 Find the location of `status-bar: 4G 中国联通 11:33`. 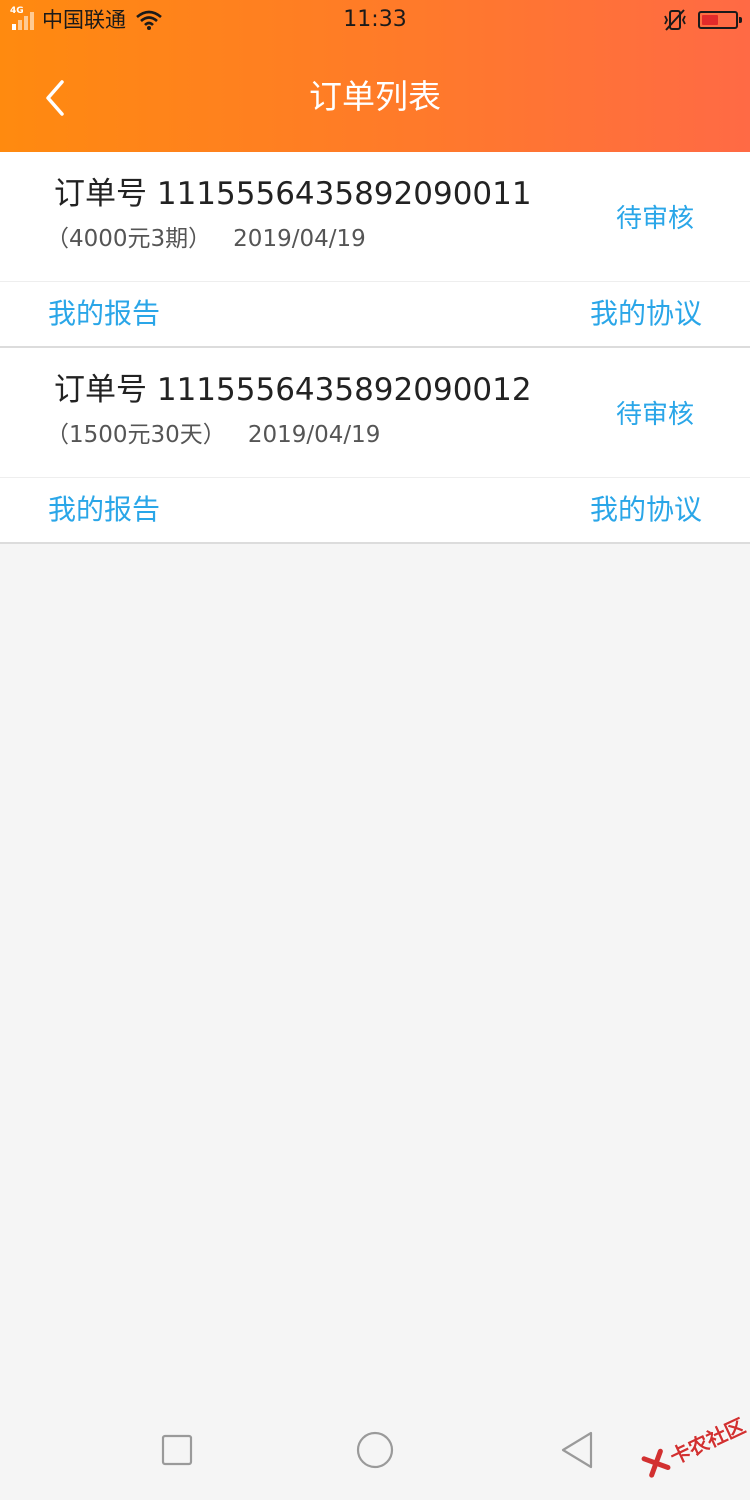

status-bar: 4G 中国联通 11:33 is located at coordinates (375, 20).